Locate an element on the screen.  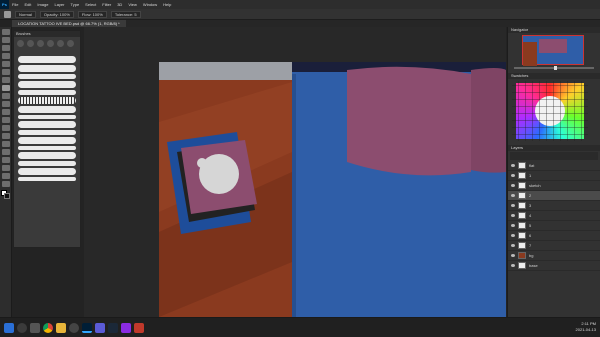
layer-row: 4 is located at coordinates (554, 216).